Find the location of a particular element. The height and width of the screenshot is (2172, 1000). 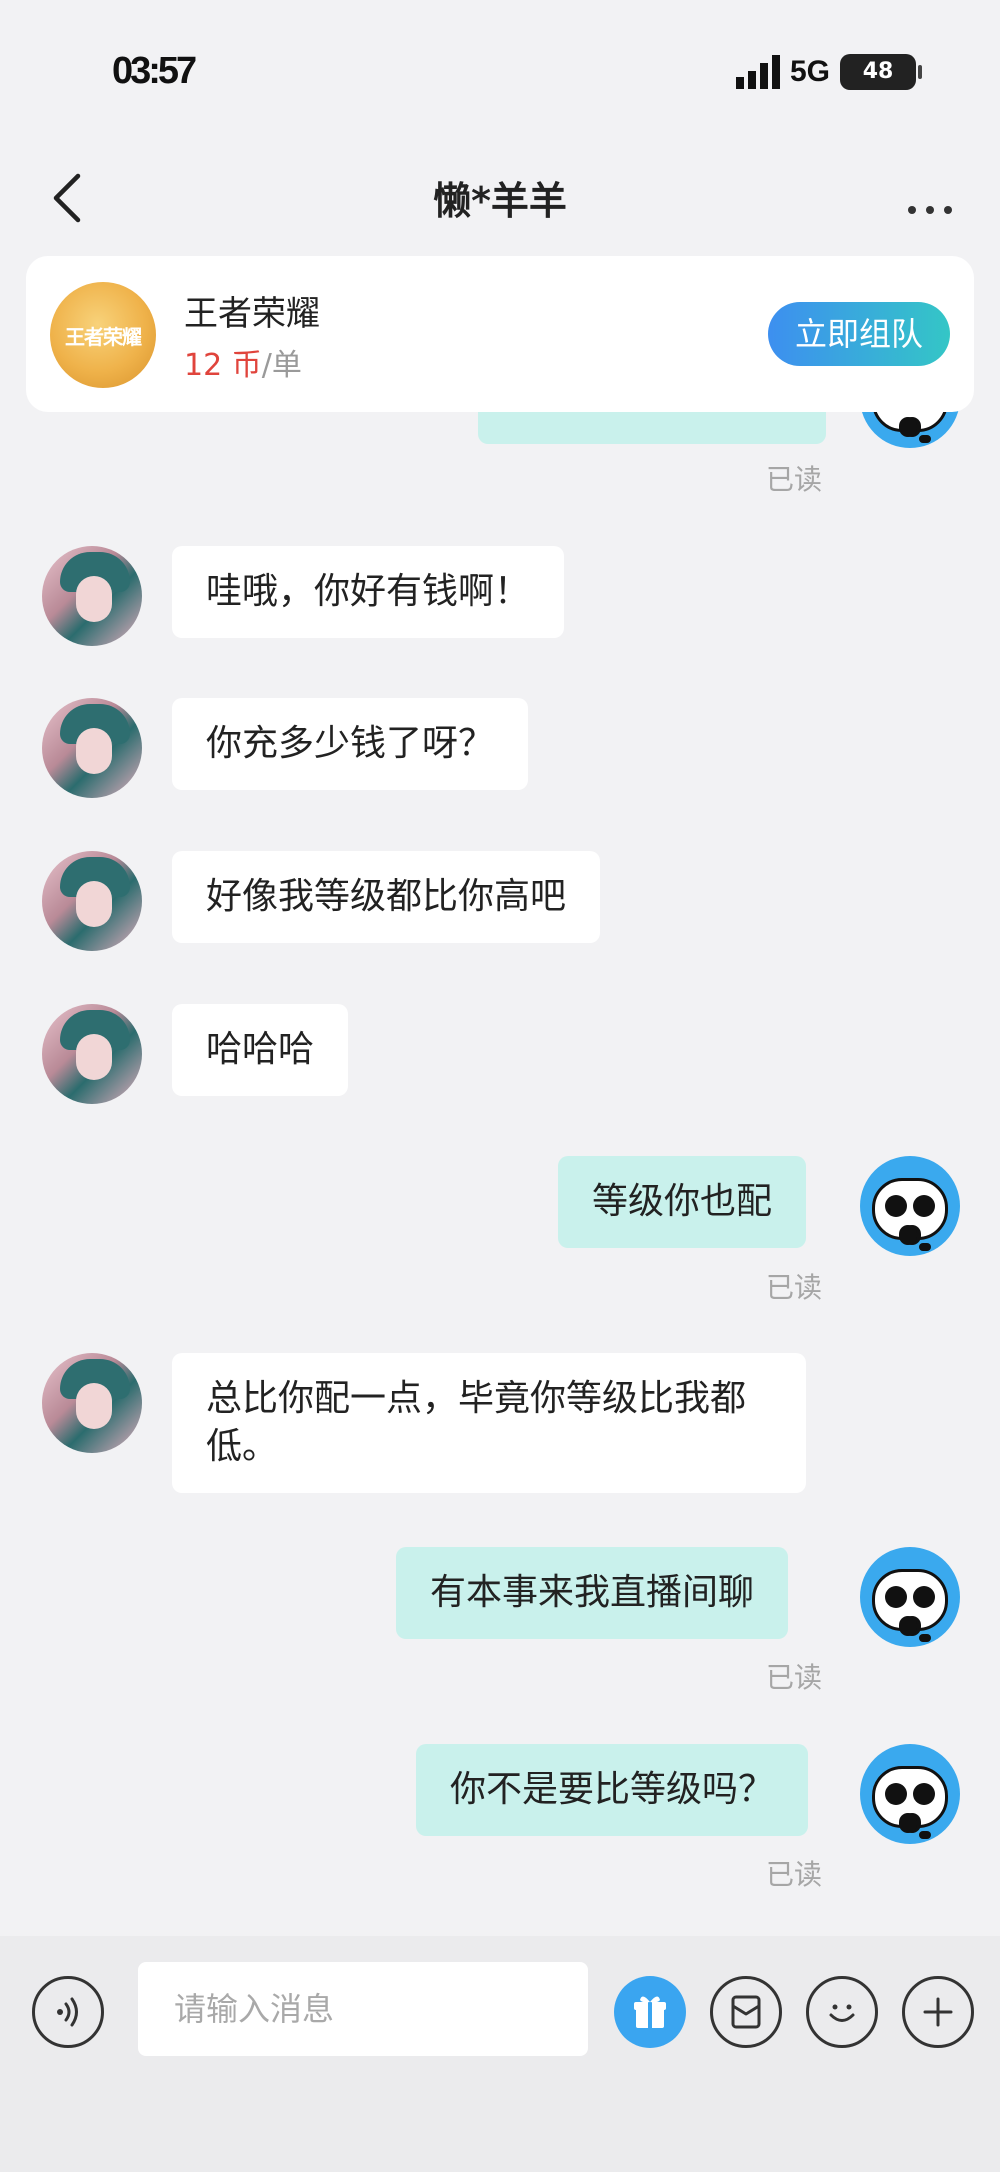

voice-icon is located at coordinates (67, 2012).